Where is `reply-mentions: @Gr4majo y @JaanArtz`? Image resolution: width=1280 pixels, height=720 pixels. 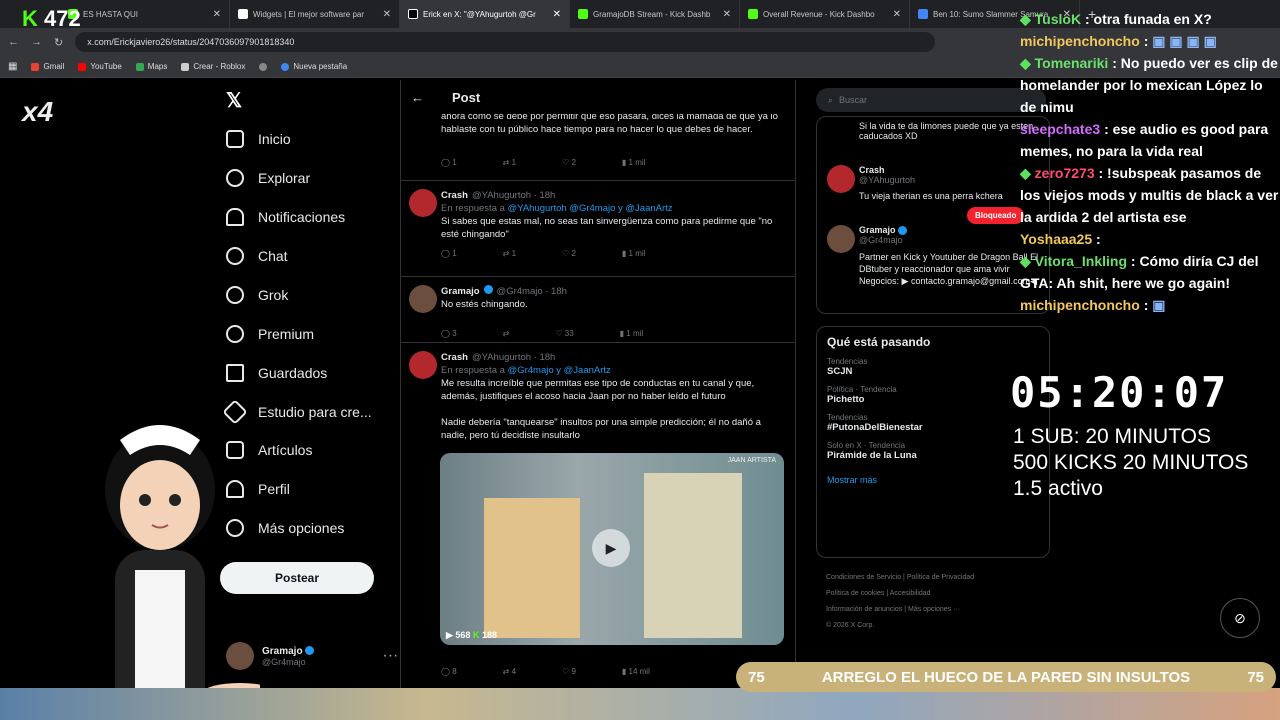 reply-mentions: @Gr4majo y @JaanArtz is located at coordinates (559, 370).